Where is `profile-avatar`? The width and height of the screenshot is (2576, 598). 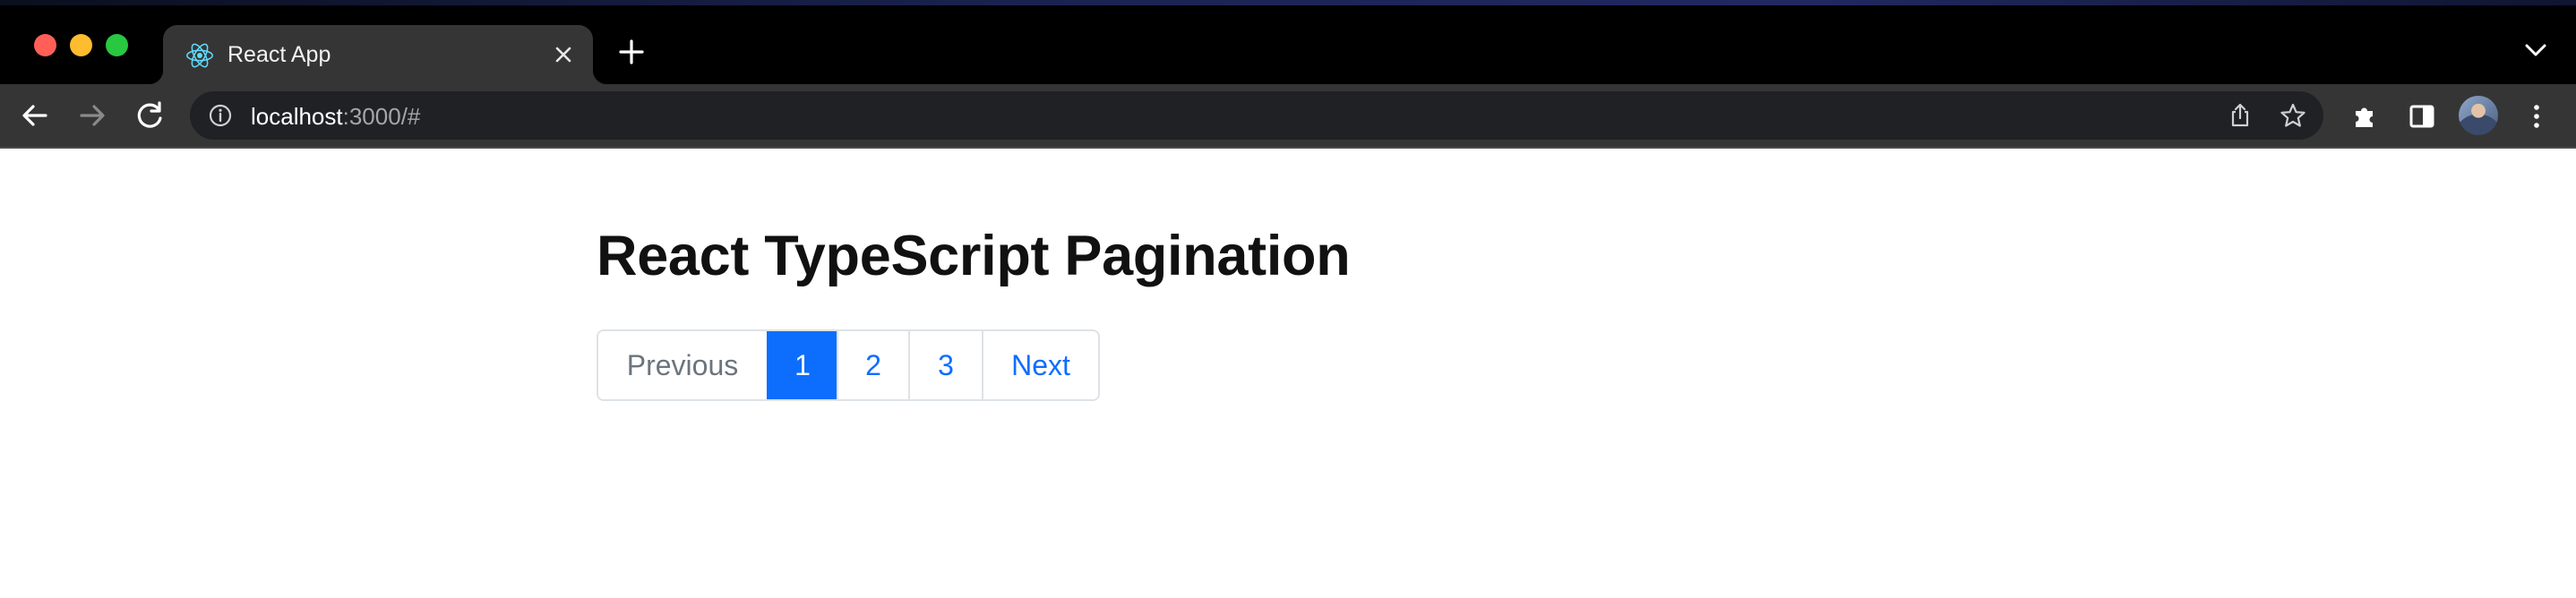 profile-avatar is located at coordinates (2478, 115).